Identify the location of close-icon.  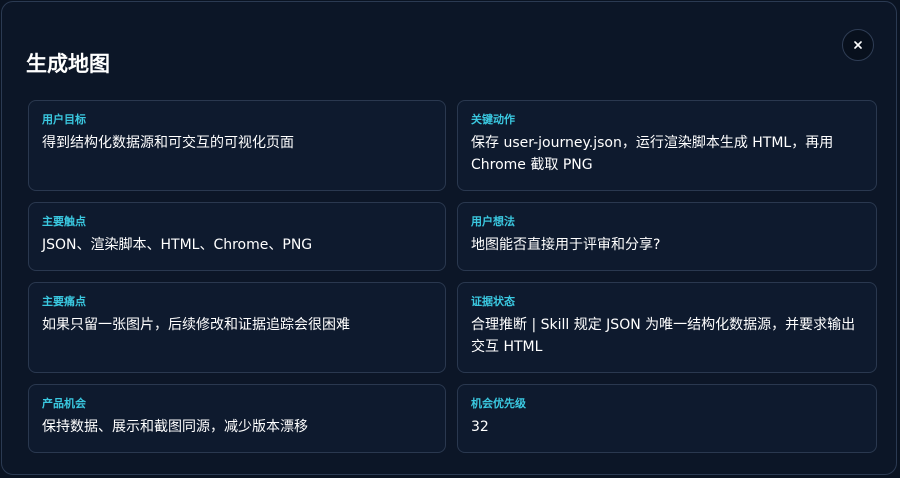
(858, 45).